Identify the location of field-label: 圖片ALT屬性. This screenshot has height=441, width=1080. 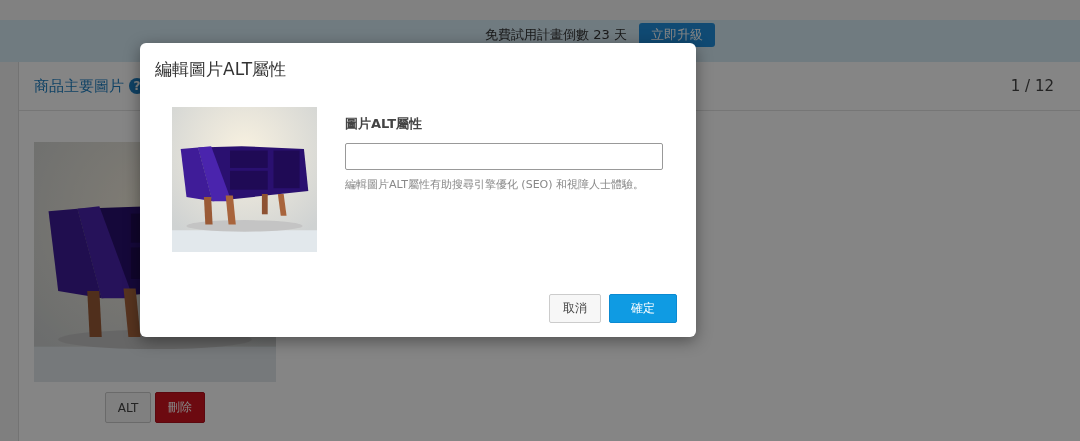
(384, 124).